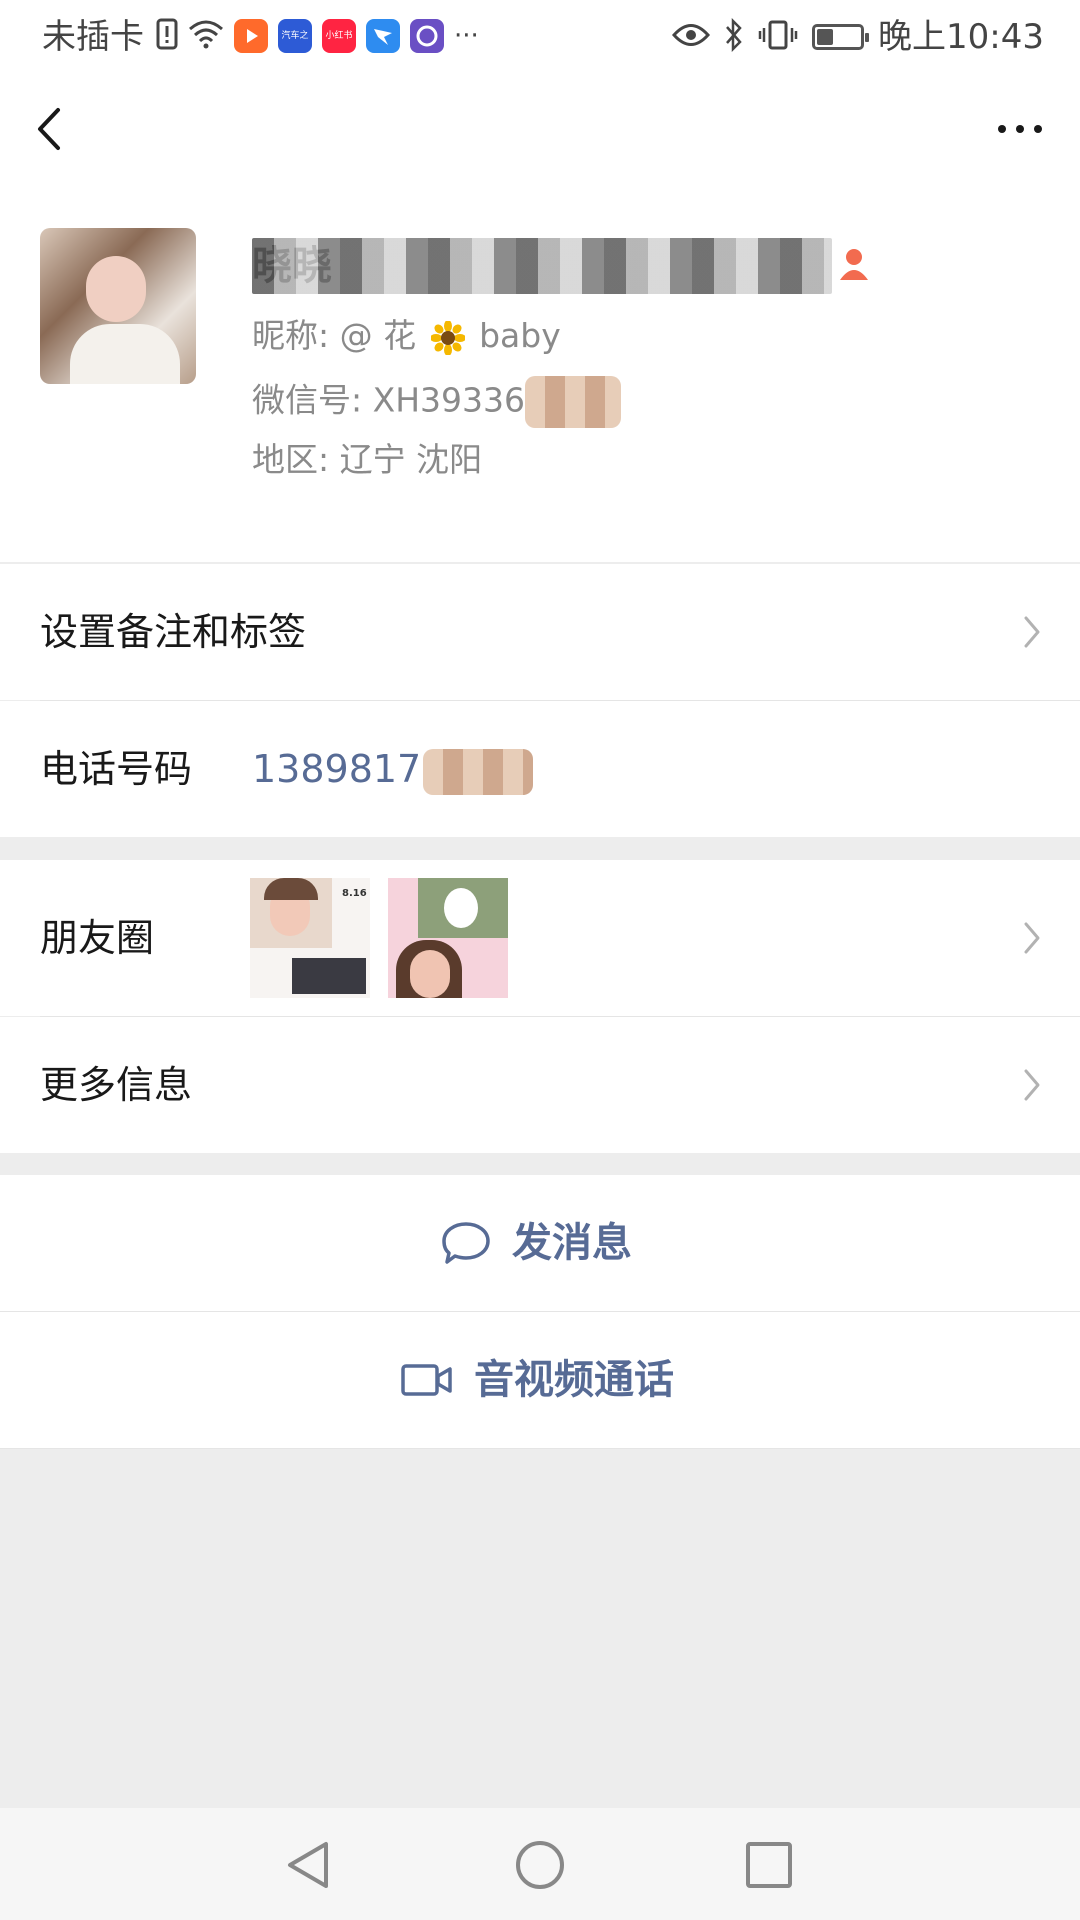  Describe the element at coordinates (573, 402) in the screenshot. I see `wechat-id-redaction-mosaic` at that location.